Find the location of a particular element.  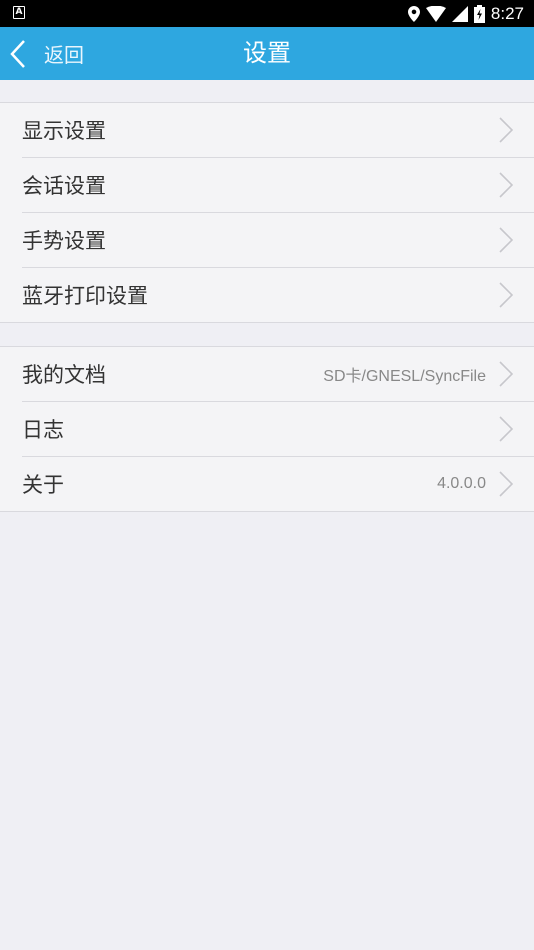

status-bar: A 8:27 is located at coordinates (267, 13).